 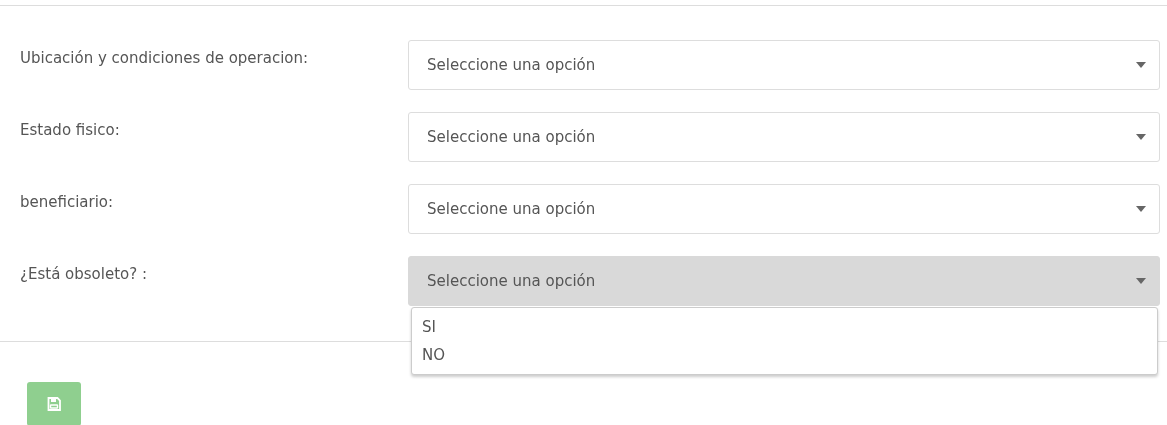 I want to click on field-label: beneficiario:, so click(x=67, y=201).